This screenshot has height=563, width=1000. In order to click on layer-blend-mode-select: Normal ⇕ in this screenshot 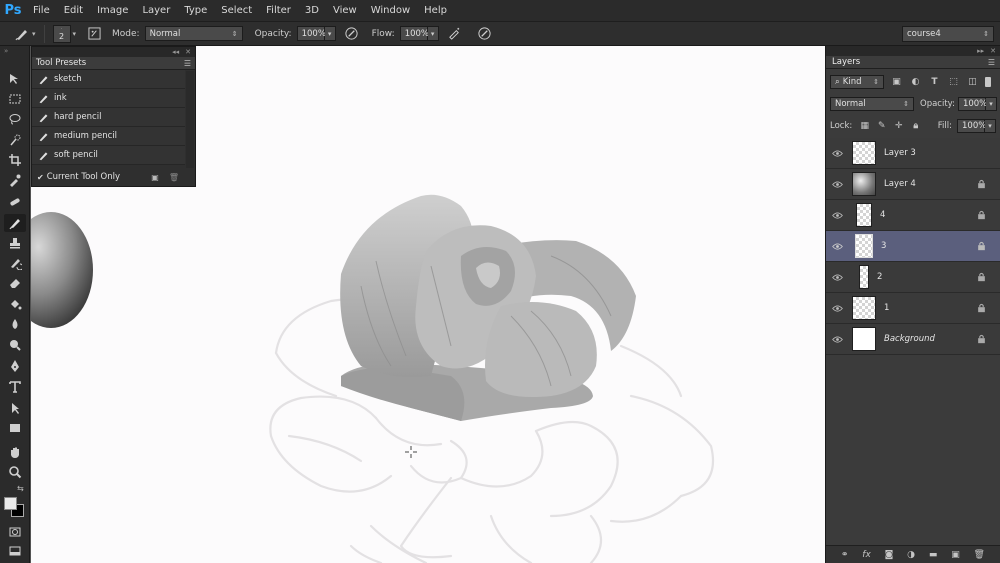, I will do `click(872, 104)`.